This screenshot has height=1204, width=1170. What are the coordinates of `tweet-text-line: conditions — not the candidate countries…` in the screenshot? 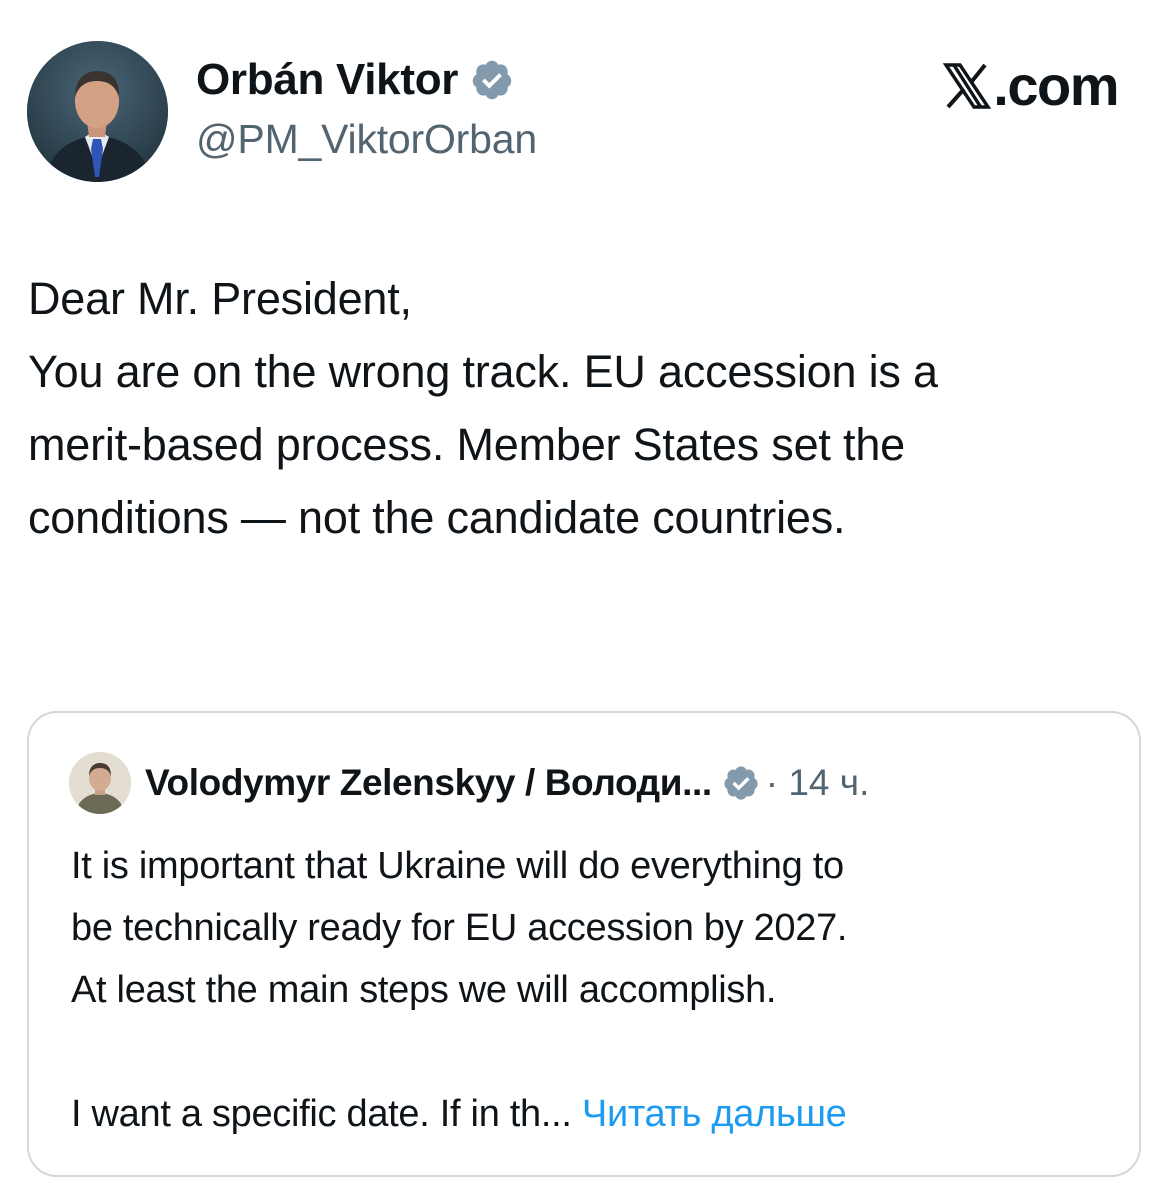 It's located at (437, 517).